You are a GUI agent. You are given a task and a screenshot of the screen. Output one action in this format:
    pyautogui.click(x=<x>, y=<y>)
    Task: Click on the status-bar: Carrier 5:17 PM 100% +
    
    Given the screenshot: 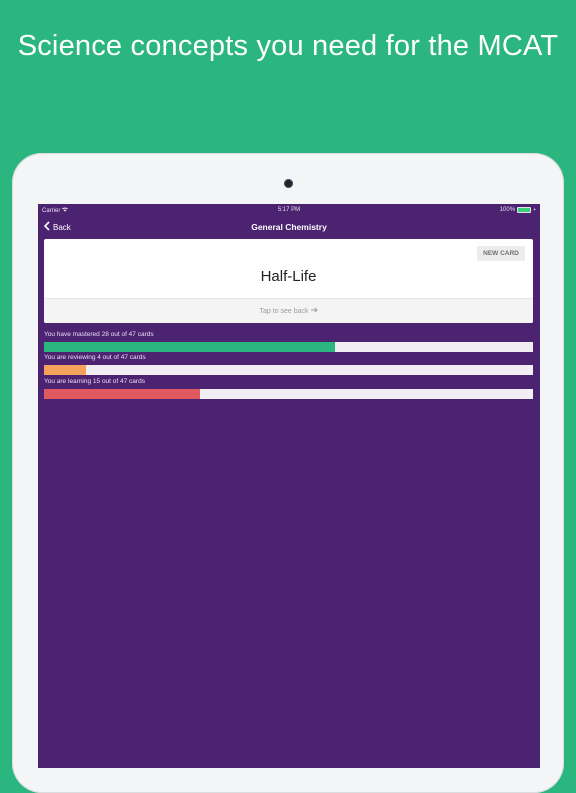 What is the action you would take?
    pyautogui.click(x=289, y=210)
    